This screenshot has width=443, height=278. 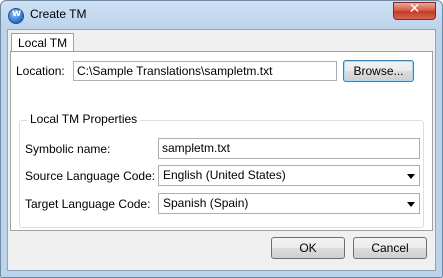 I want to click on source-language-select: English (United States), so click(x=289, y=175).